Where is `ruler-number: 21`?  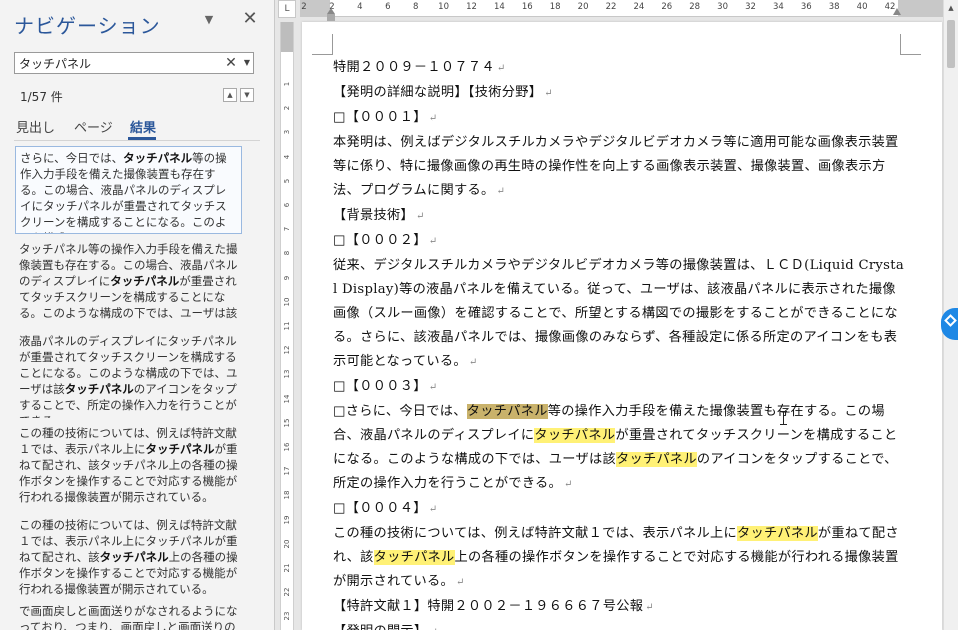 ruler-number: 21 is located at coordinates (287, 568).